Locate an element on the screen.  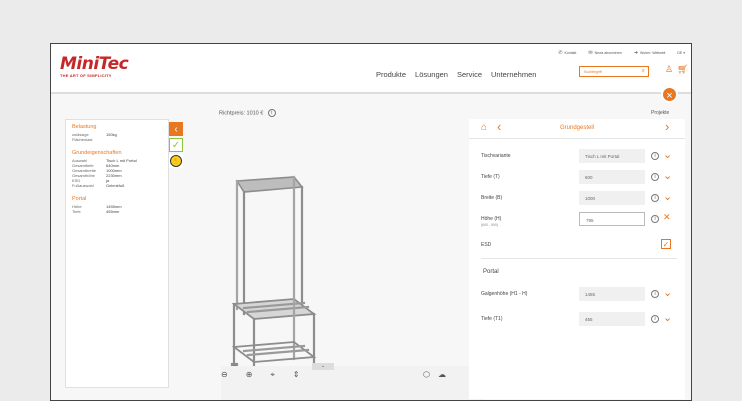
table-model is located at coordinates (274, 280).